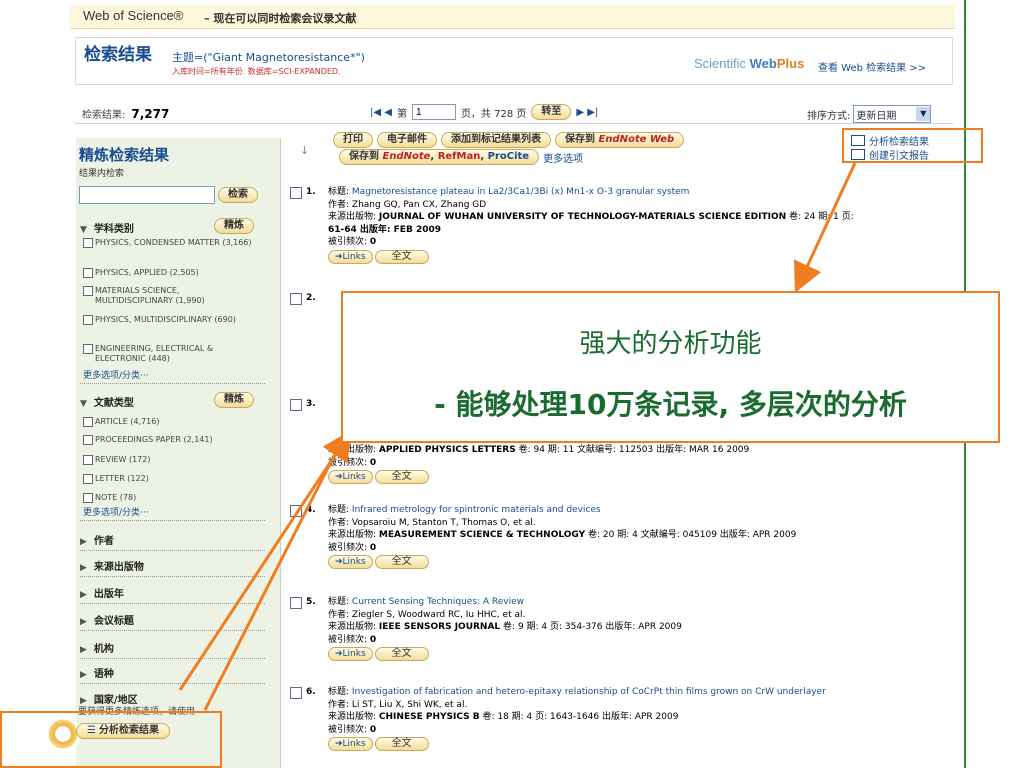 The height and width of the screenshot is (768, 1024). What do you see at coordinates (670, 404) in the screenshot?
I see `callout-line-2: - 能够处理10万条记录, 多层次的分析` at bounding box center [670, 404].